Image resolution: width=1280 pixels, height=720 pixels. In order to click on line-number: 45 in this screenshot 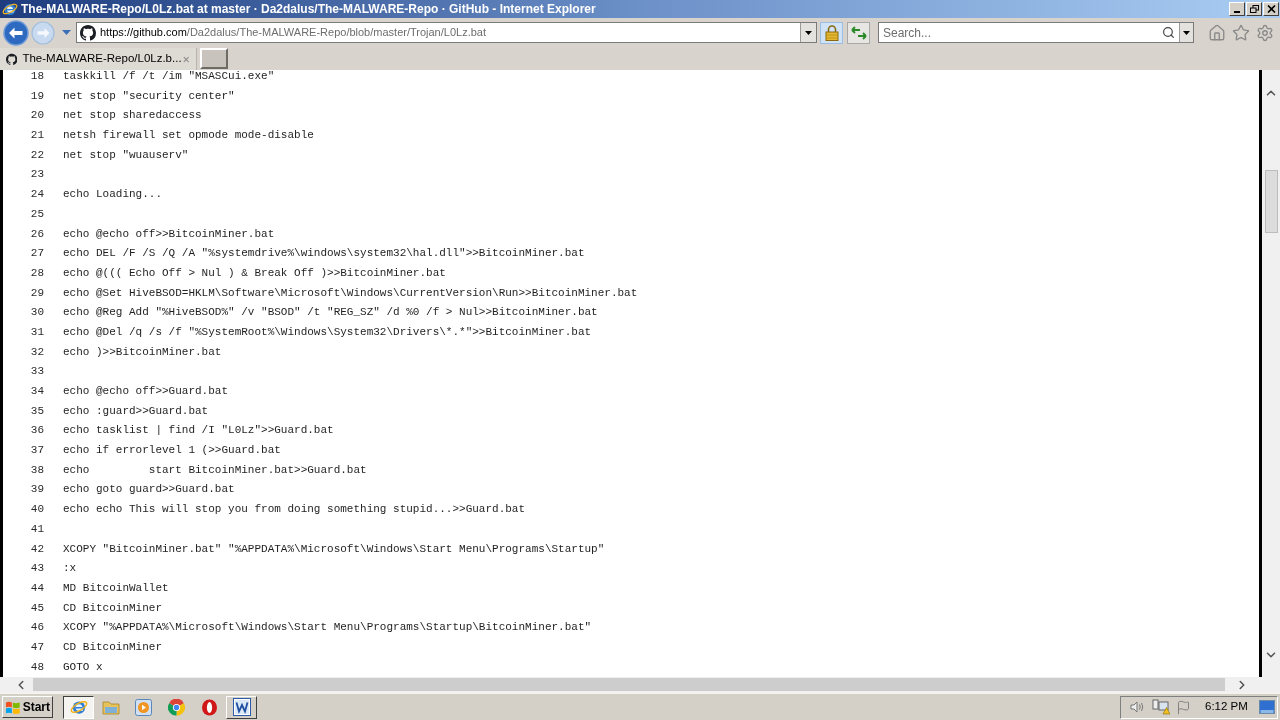, I will do `click(36, 608)`.